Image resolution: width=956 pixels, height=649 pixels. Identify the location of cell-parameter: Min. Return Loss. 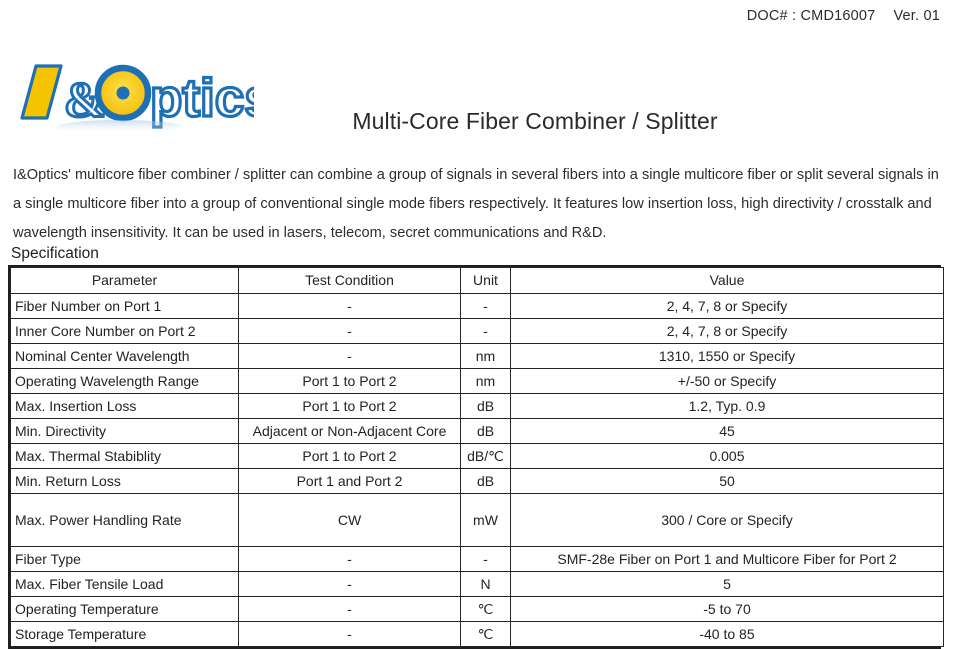
(124, 481).